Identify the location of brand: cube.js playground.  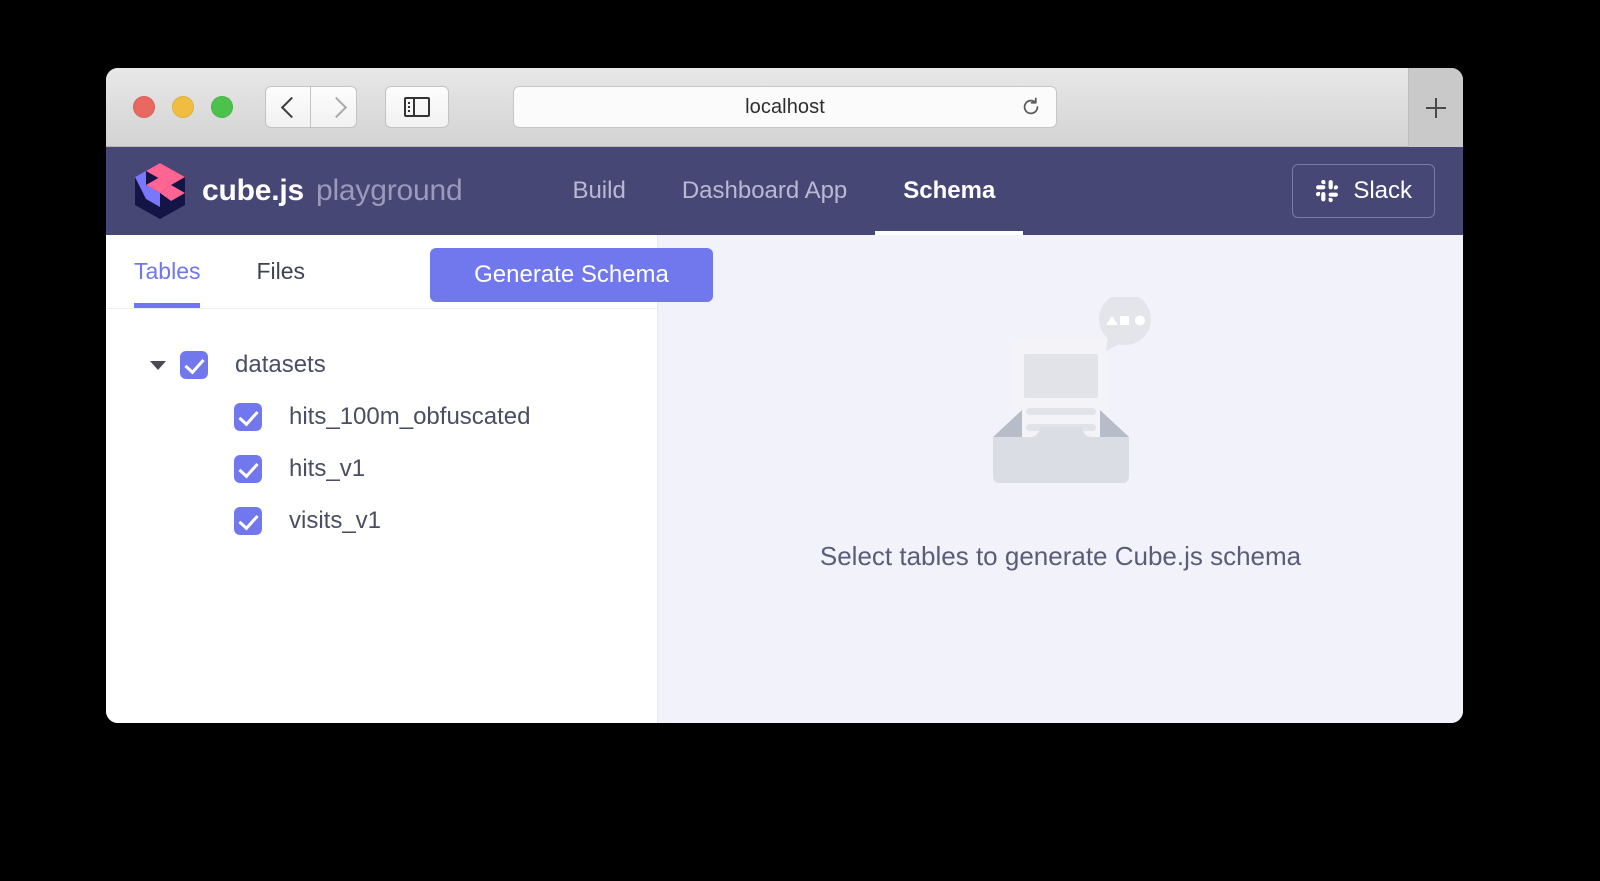
(298, 191).